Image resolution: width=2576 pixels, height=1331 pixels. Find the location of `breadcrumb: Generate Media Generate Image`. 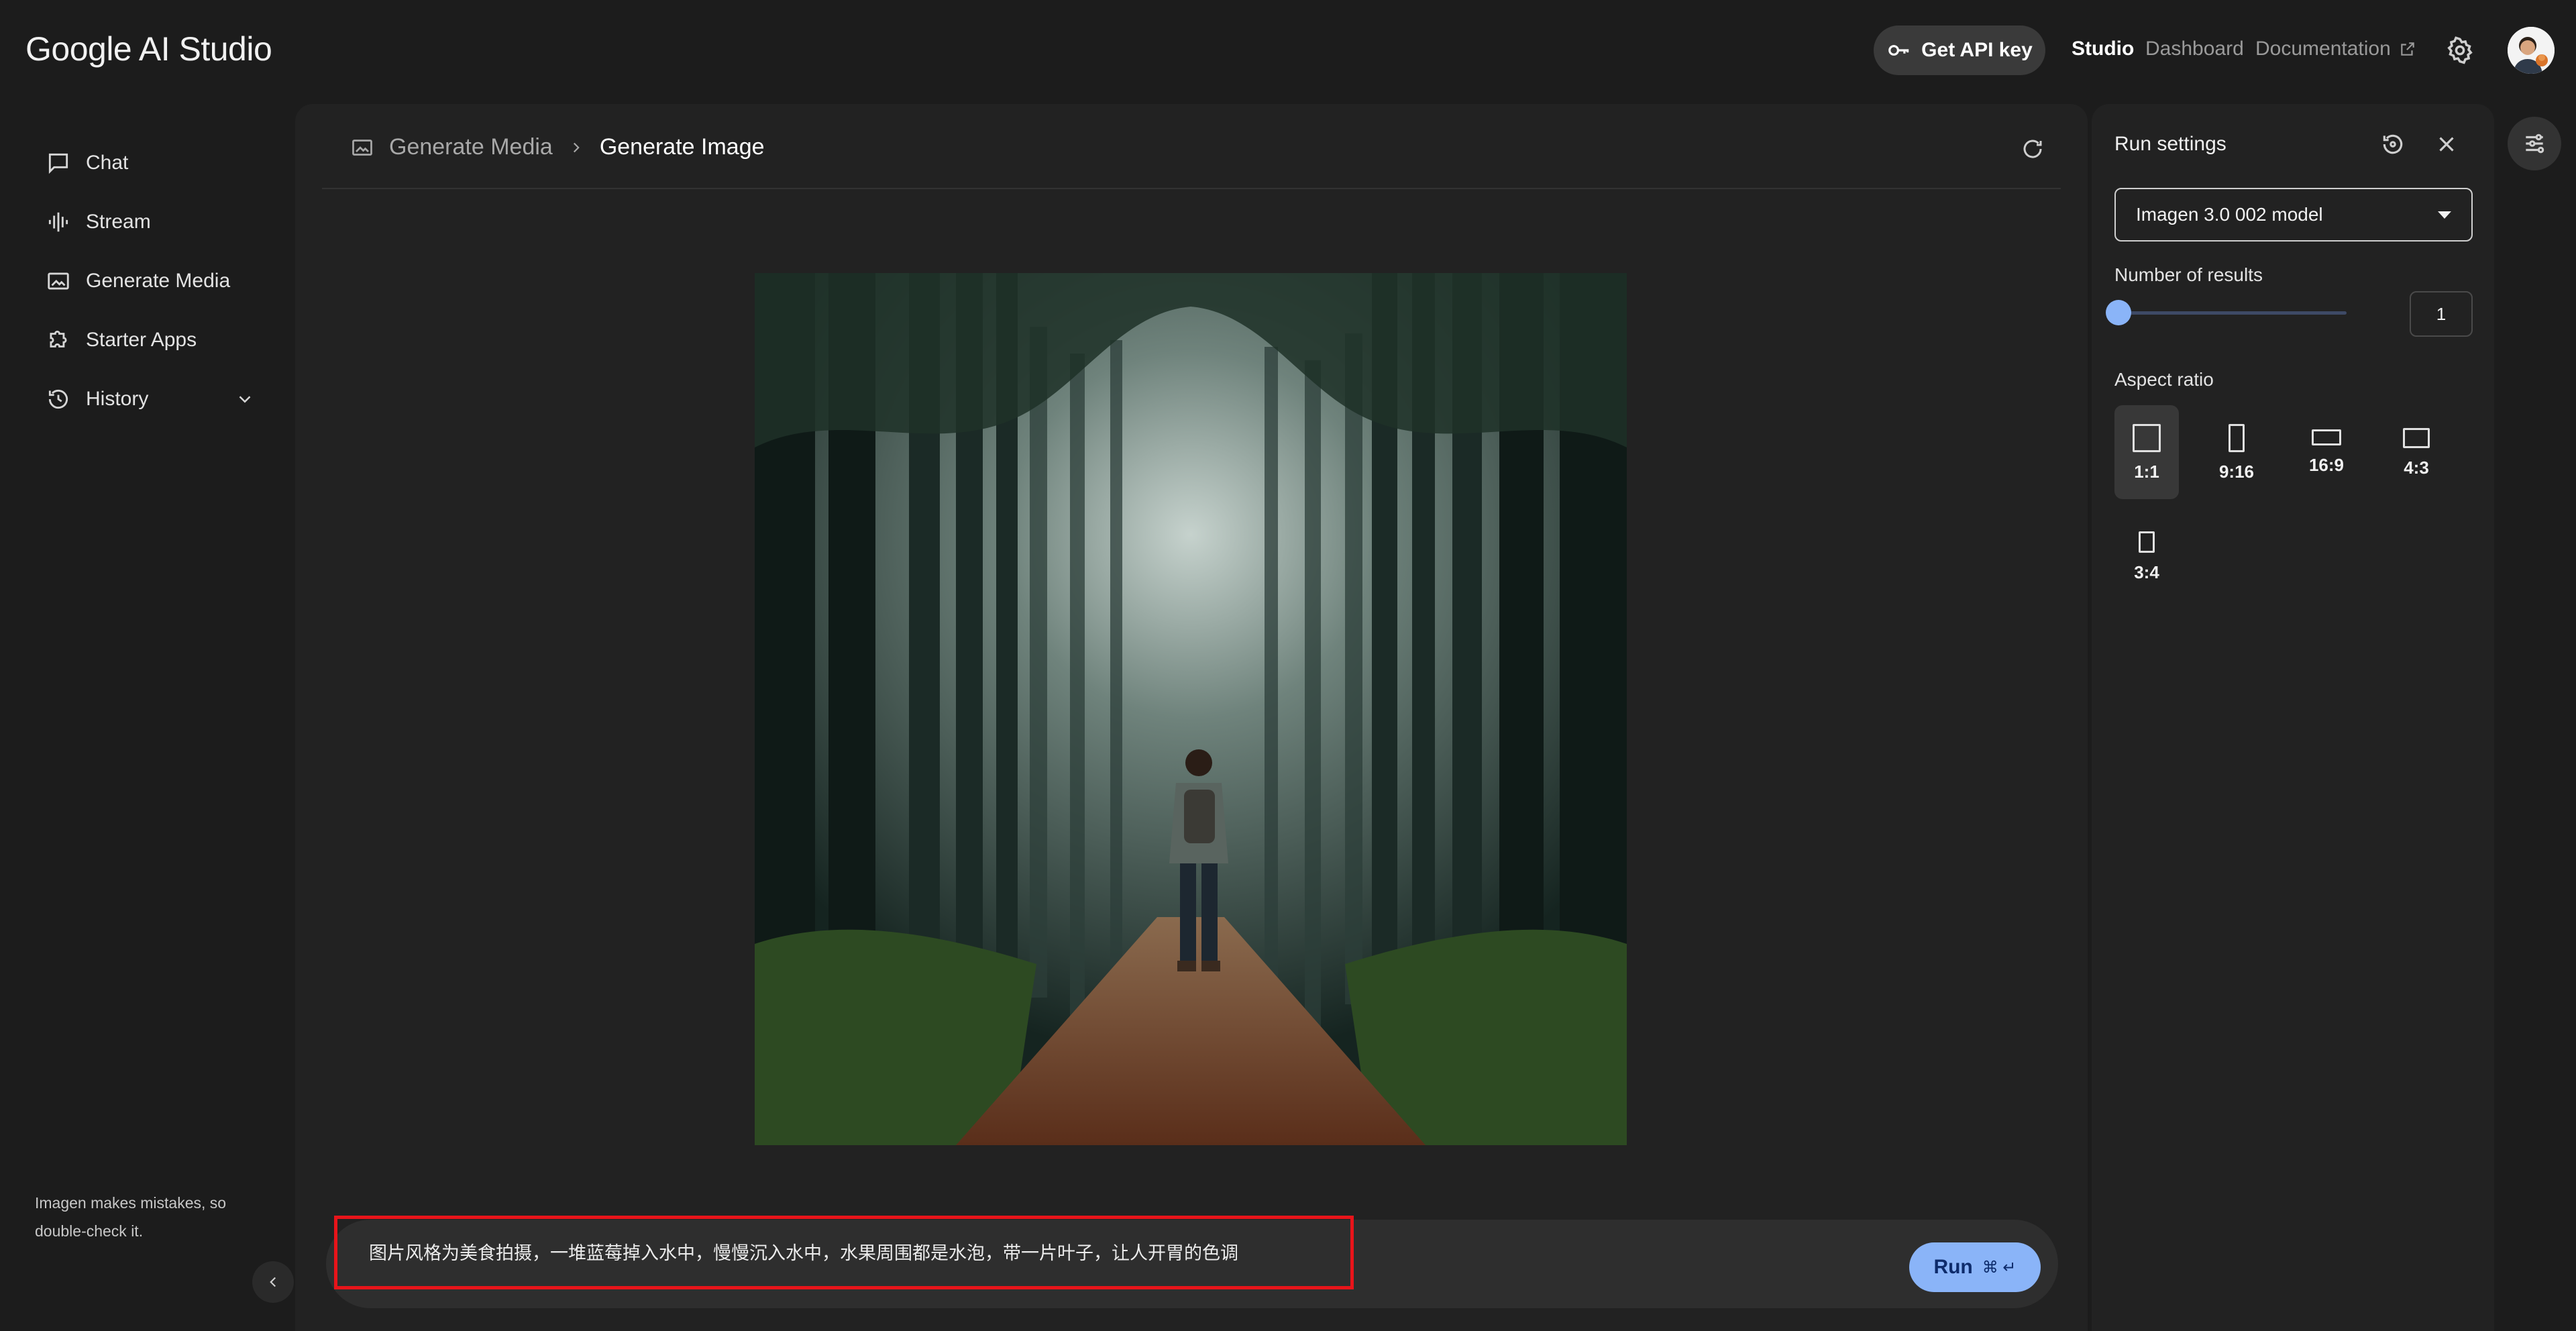

breadcrumb: Generate Media Generate Image is located at coordinates (557, 147).